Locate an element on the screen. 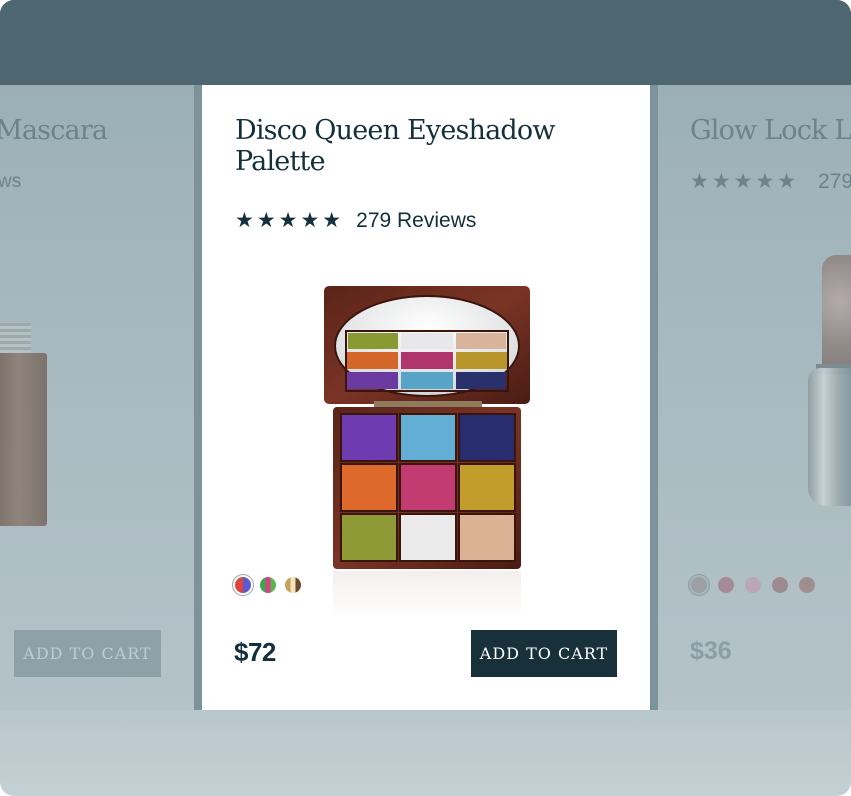  swatch-grey is located at coordinates (699, 585).